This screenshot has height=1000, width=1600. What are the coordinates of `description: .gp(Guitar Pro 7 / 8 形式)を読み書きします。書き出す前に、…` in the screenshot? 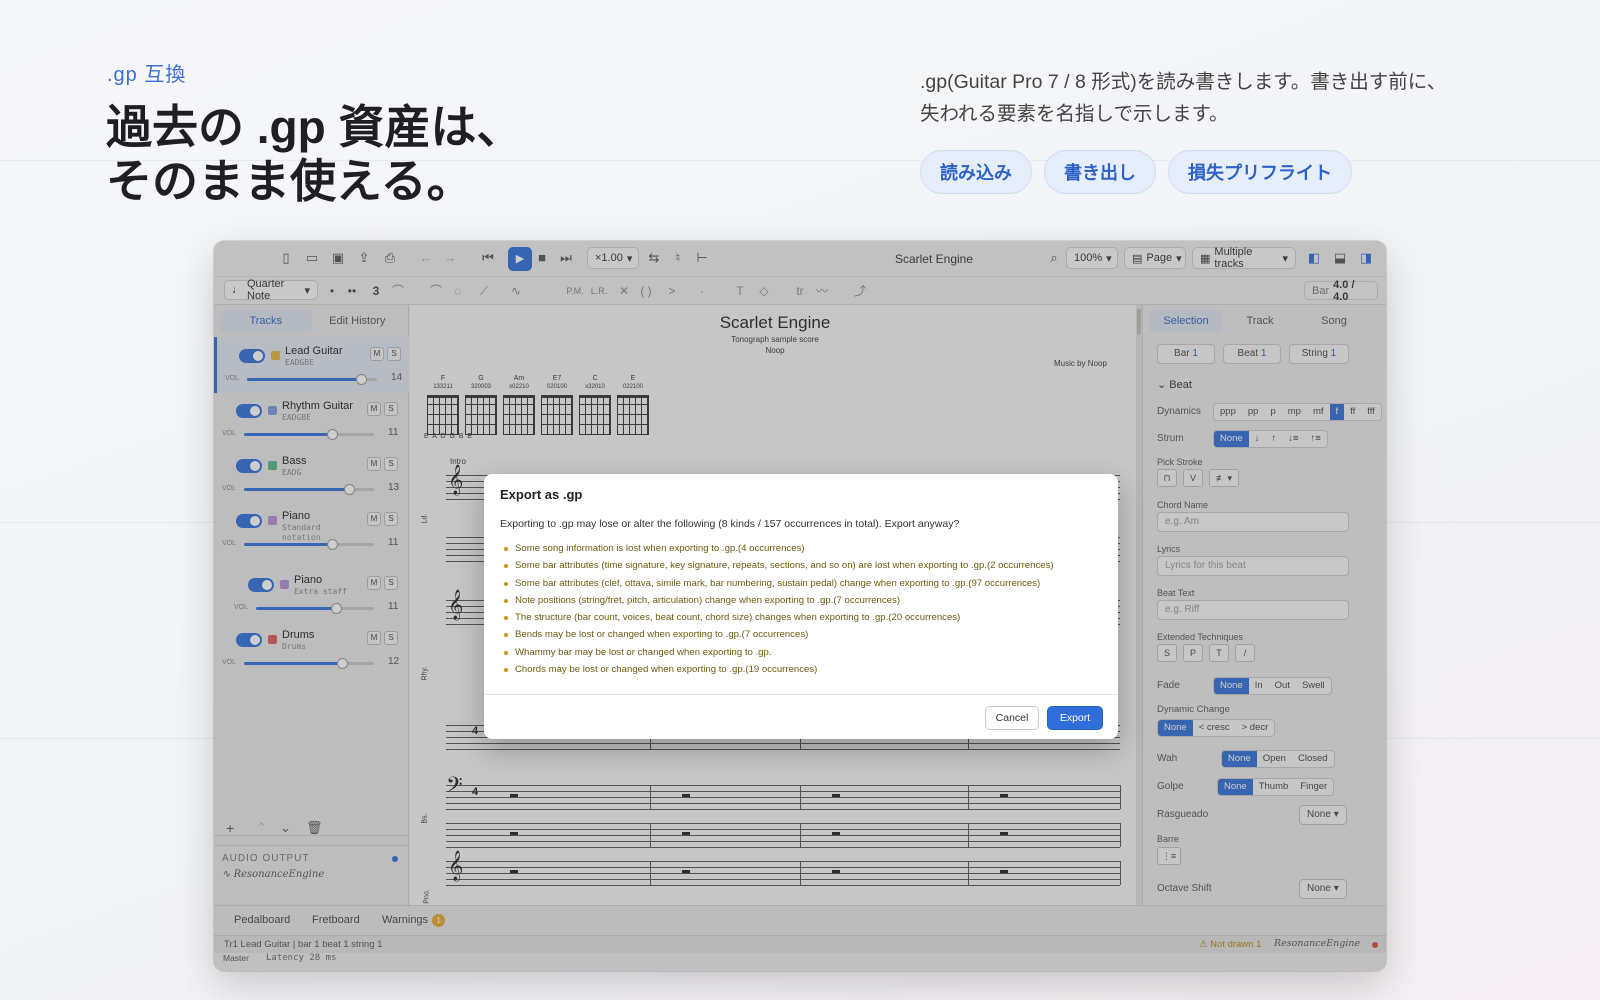 It's located at (1230, 98).